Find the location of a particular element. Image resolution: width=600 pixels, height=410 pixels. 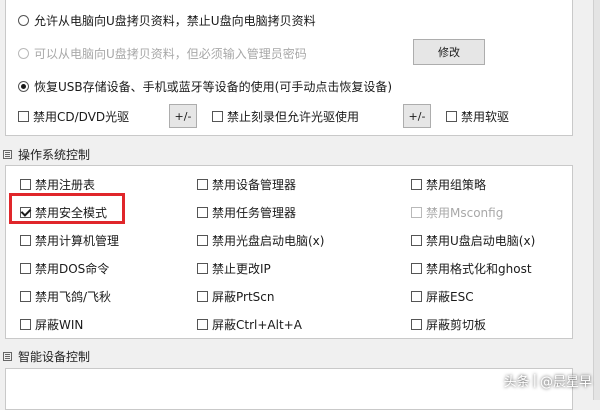

os-option-item: 禁用飞鸽/飞秋 is located at coordinates (65, 296).